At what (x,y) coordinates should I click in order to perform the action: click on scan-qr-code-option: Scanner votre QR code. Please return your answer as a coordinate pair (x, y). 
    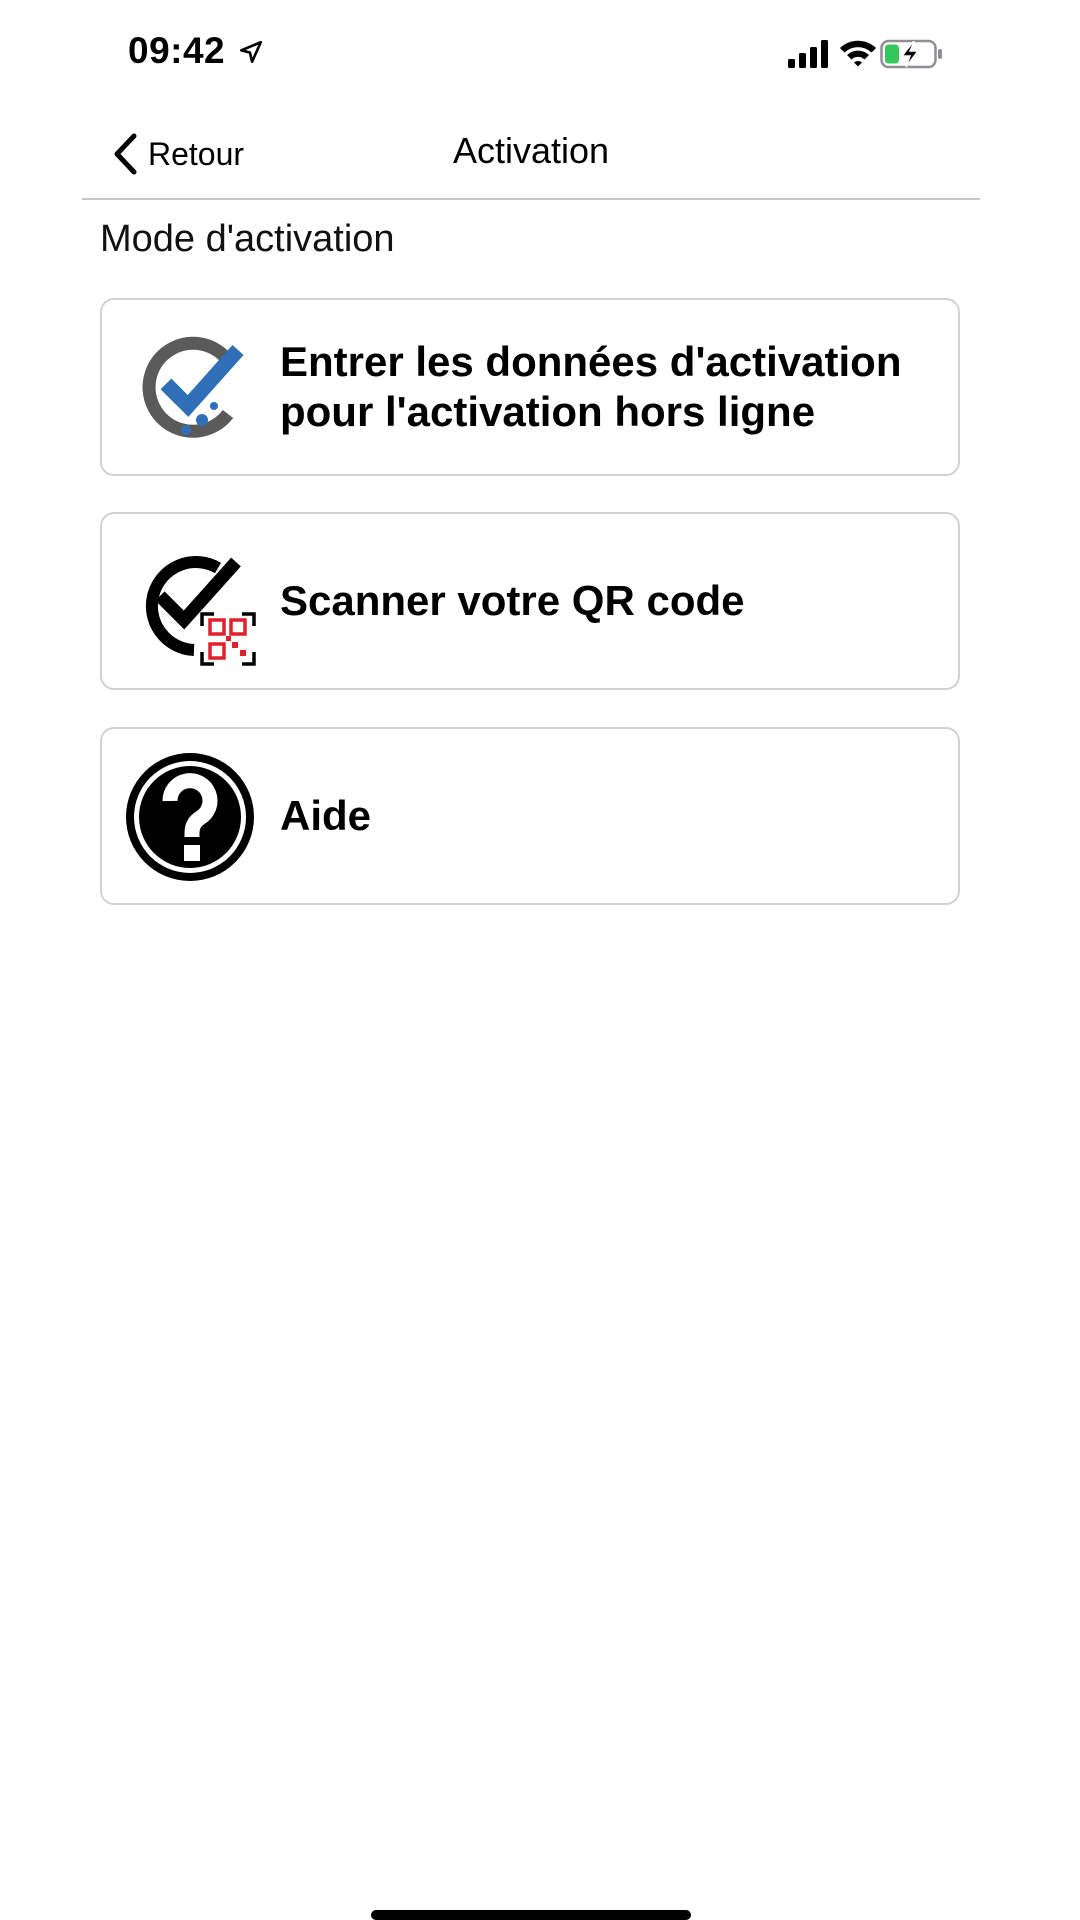
    Looking at the image, I should click on (530, 601).